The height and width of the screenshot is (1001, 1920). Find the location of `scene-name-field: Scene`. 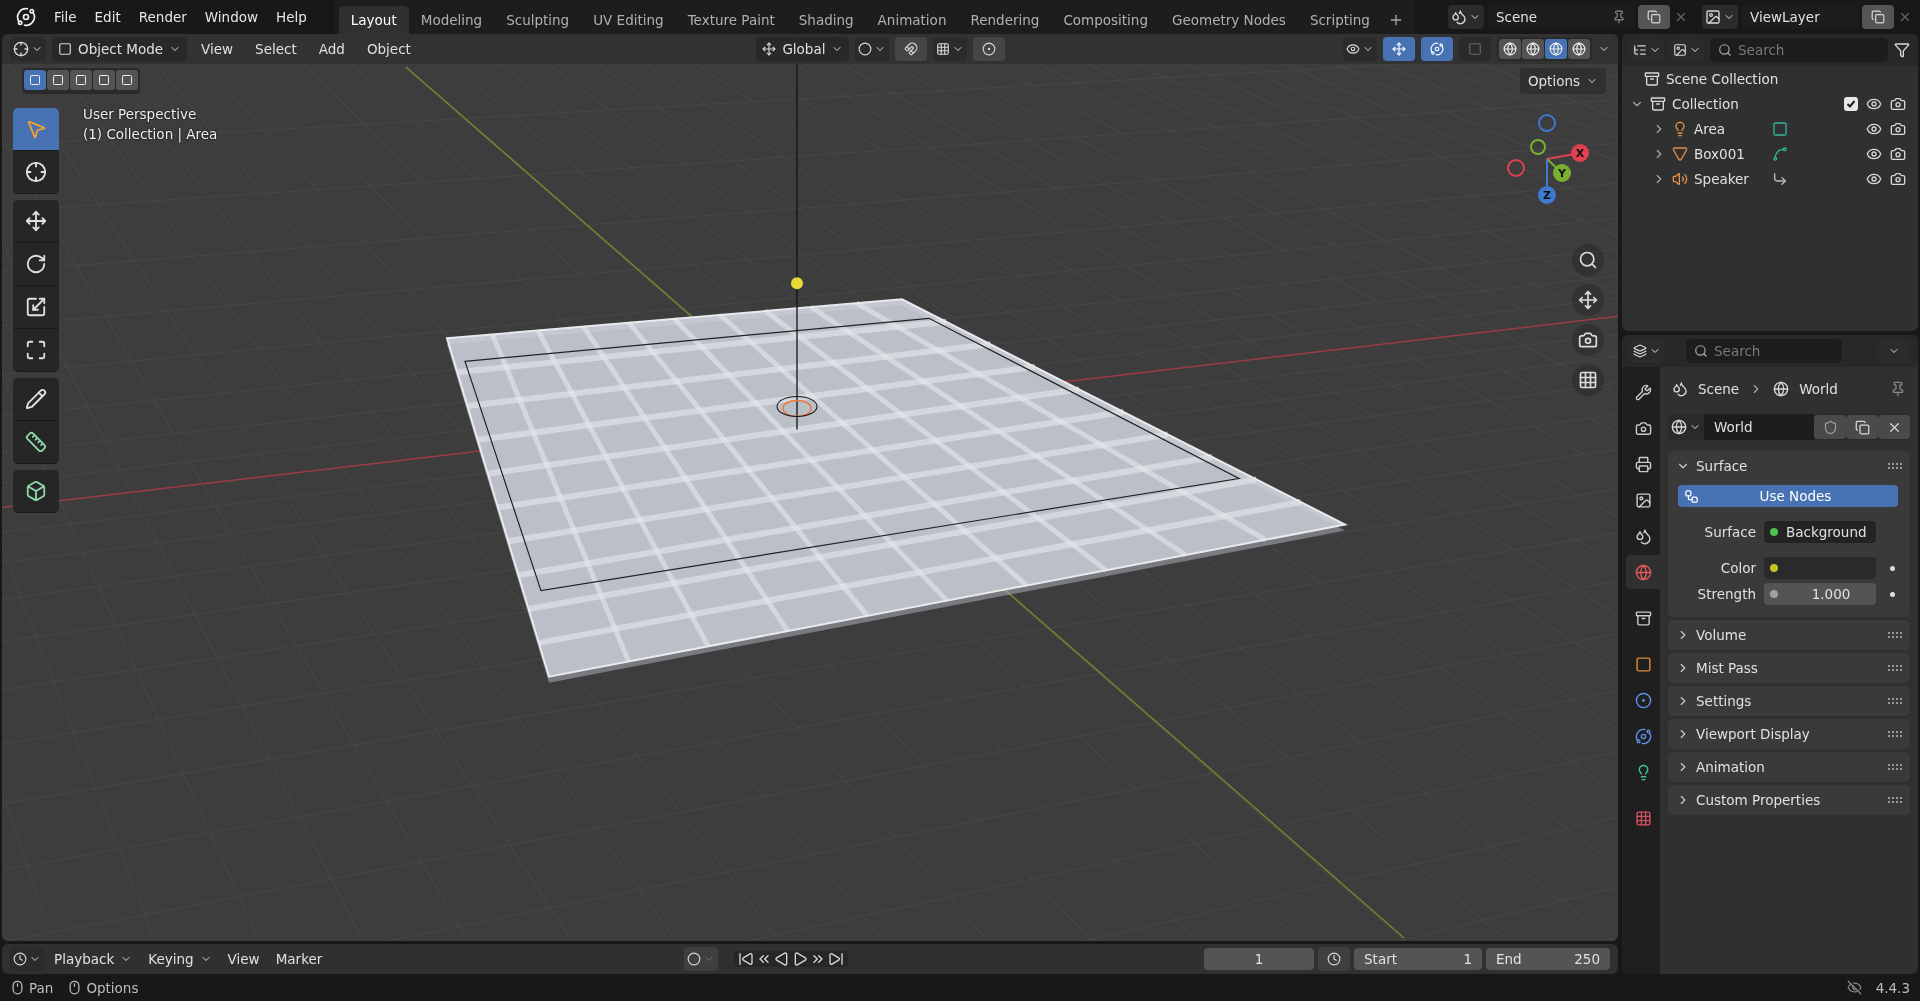

scene-name-field: Scene is located at coordinates (1561, 17).